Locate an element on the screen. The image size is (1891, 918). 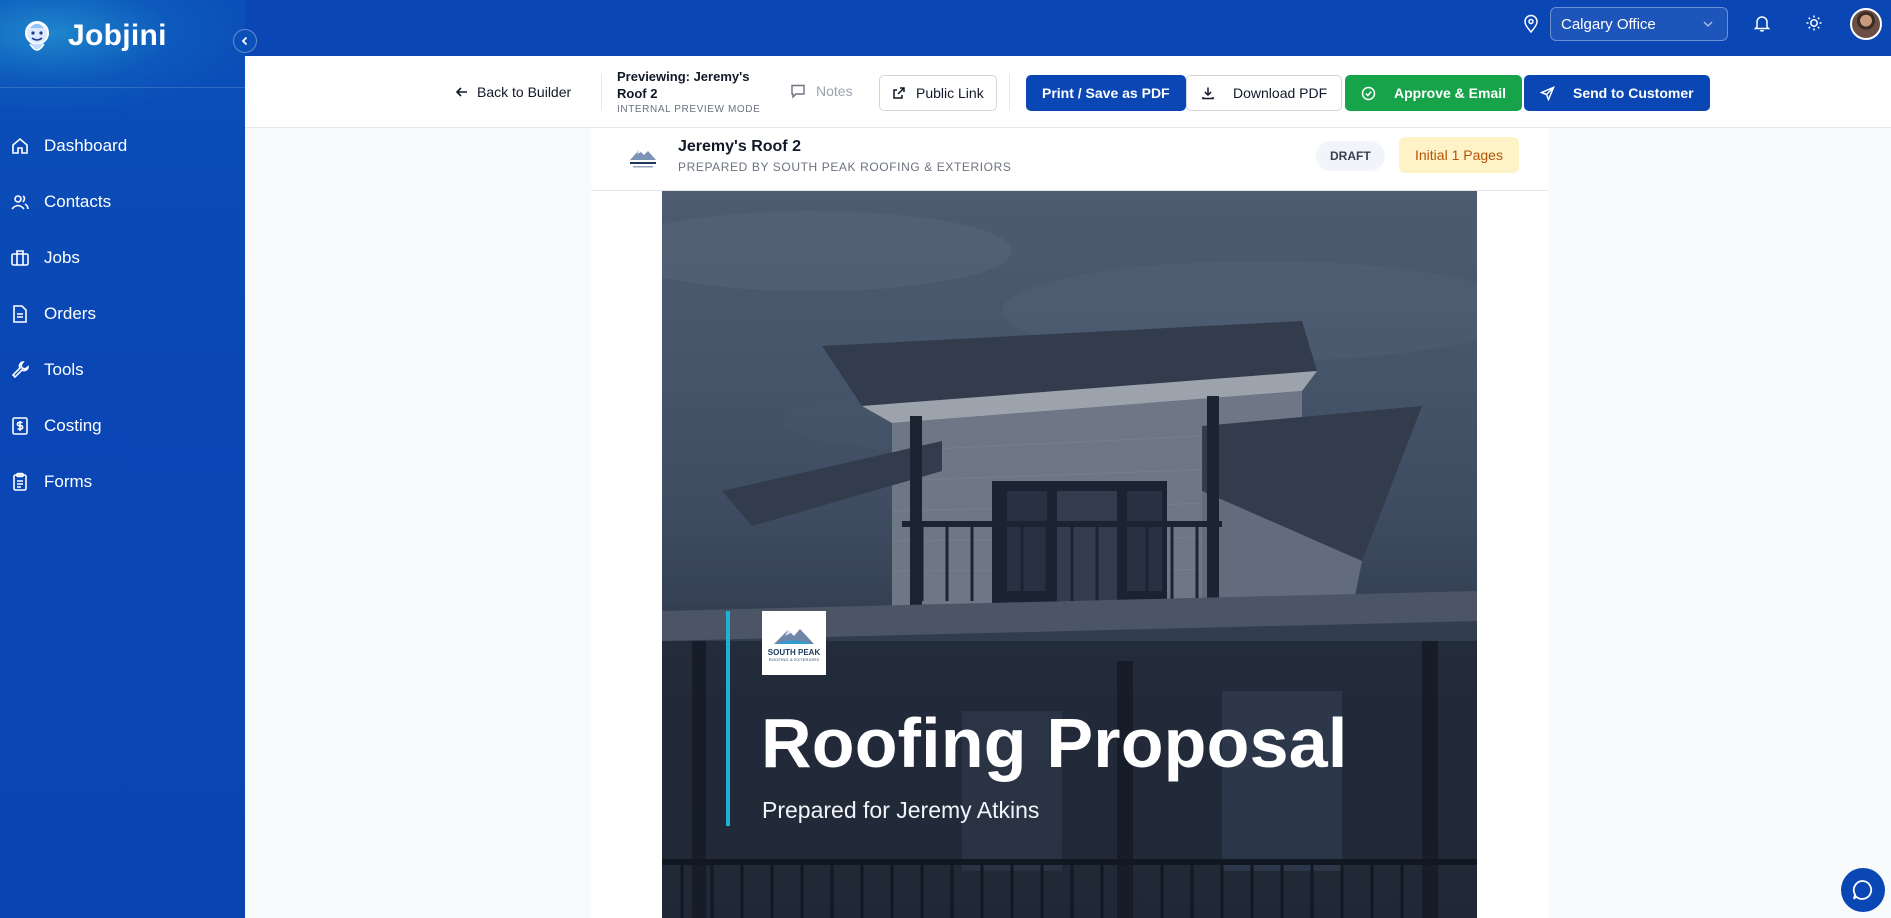
download-pdf-button: Download PDF is located at coordinates (1264, 93).